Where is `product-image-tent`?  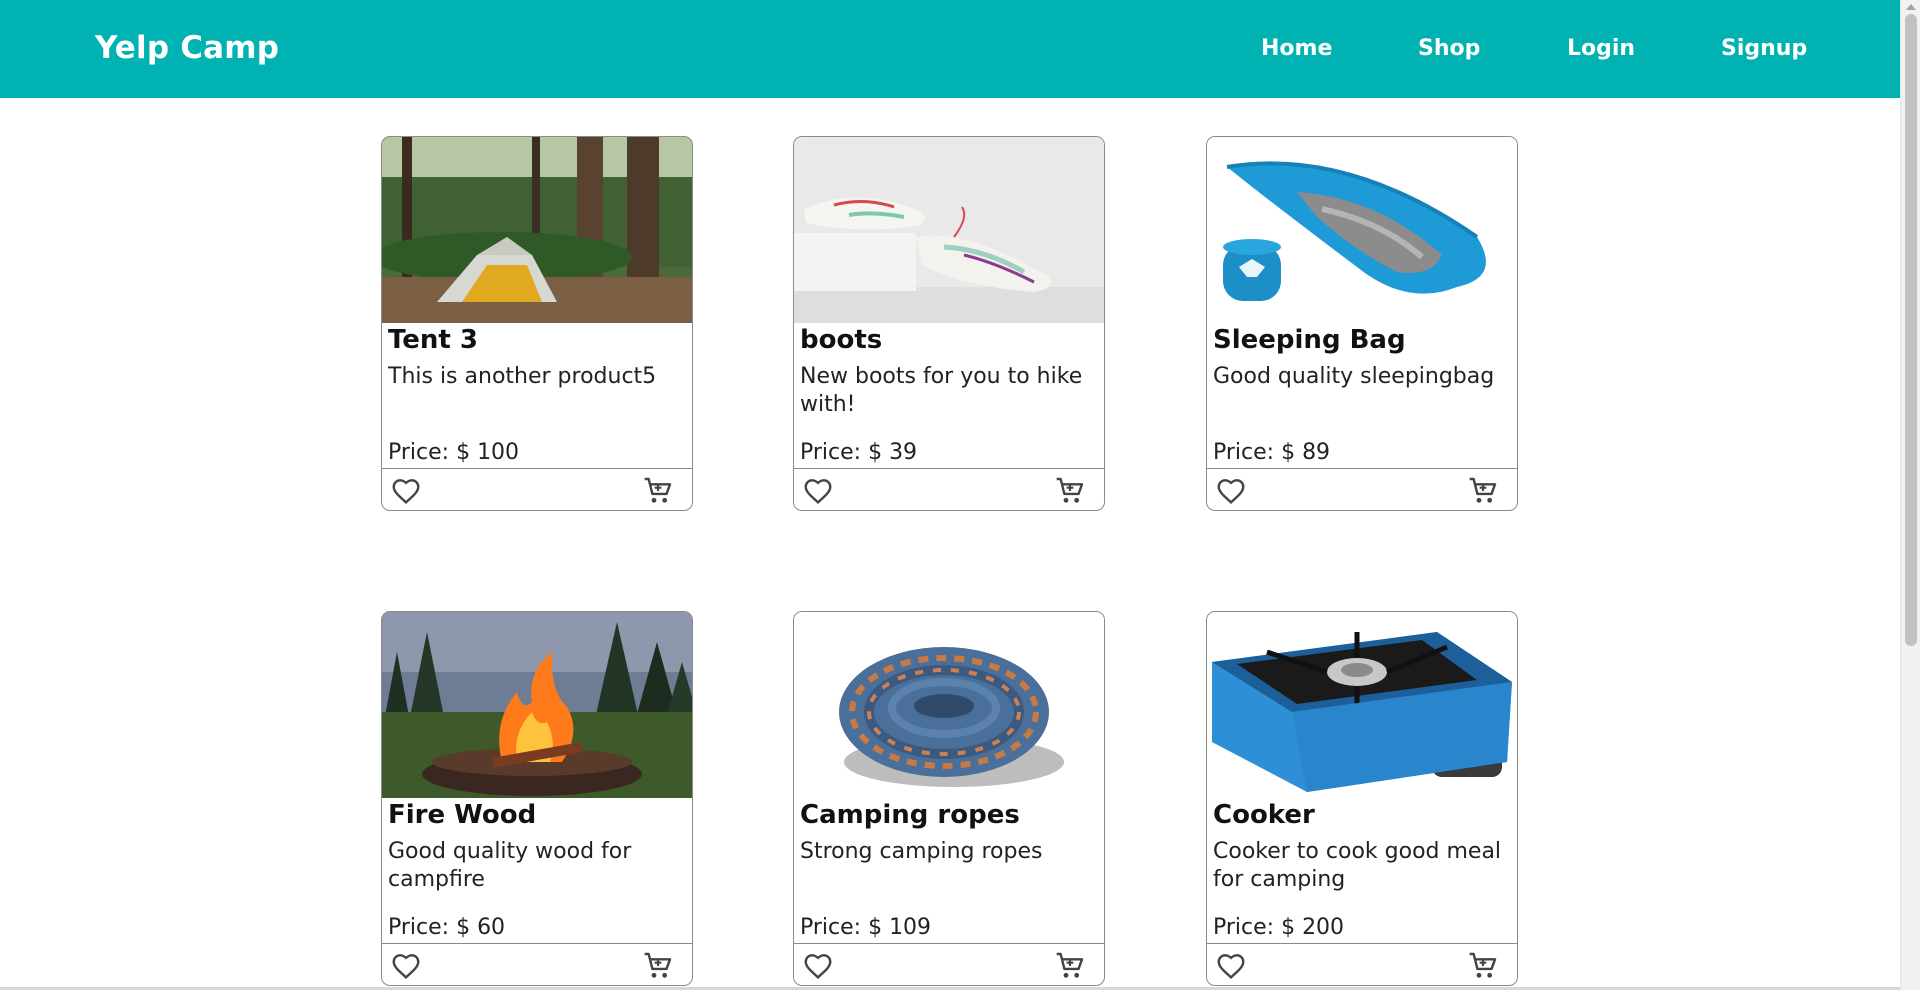 product-image-tent is located at coordinates (537, 230).